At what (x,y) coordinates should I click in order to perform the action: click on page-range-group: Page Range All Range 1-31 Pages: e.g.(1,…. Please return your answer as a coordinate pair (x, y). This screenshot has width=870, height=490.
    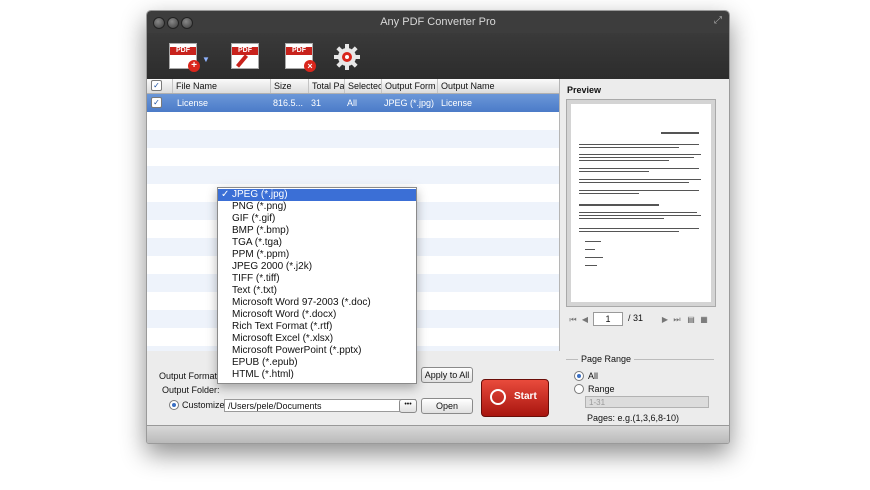
    Looking at the image, I should click on (640, 388).